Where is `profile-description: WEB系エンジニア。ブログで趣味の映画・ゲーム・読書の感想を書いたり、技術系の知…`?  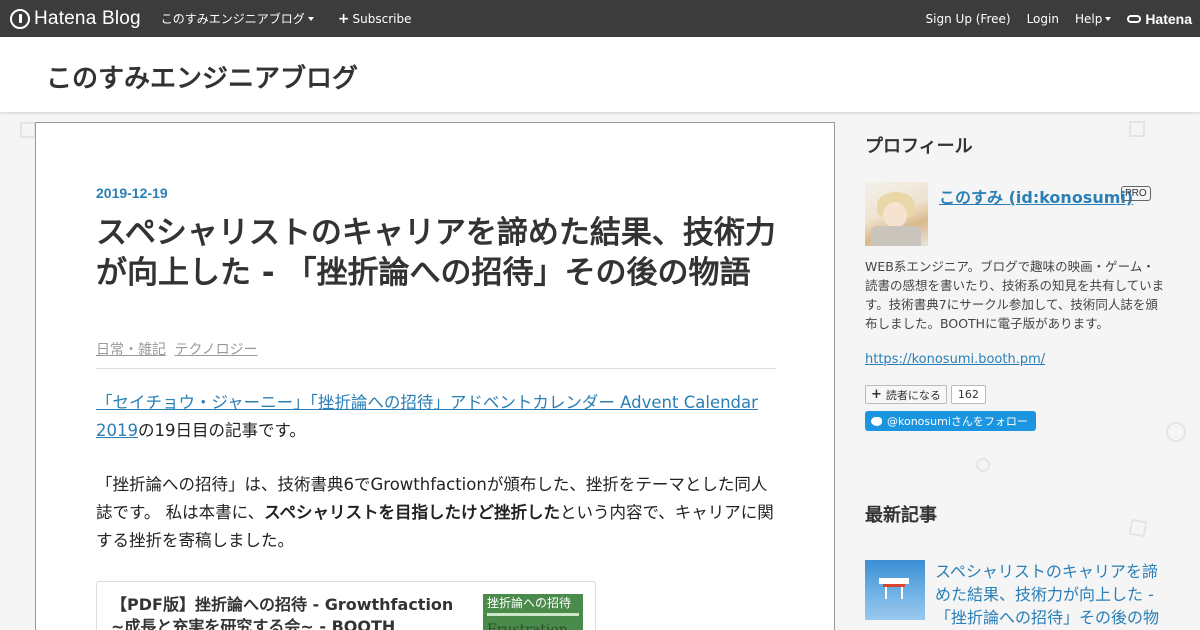
profile-description: WEB系エンジニア。ブログで趣味の映画・ゲーム・読書の感想を書いたり、技術系の知… is located at coordinates (1015, 295).